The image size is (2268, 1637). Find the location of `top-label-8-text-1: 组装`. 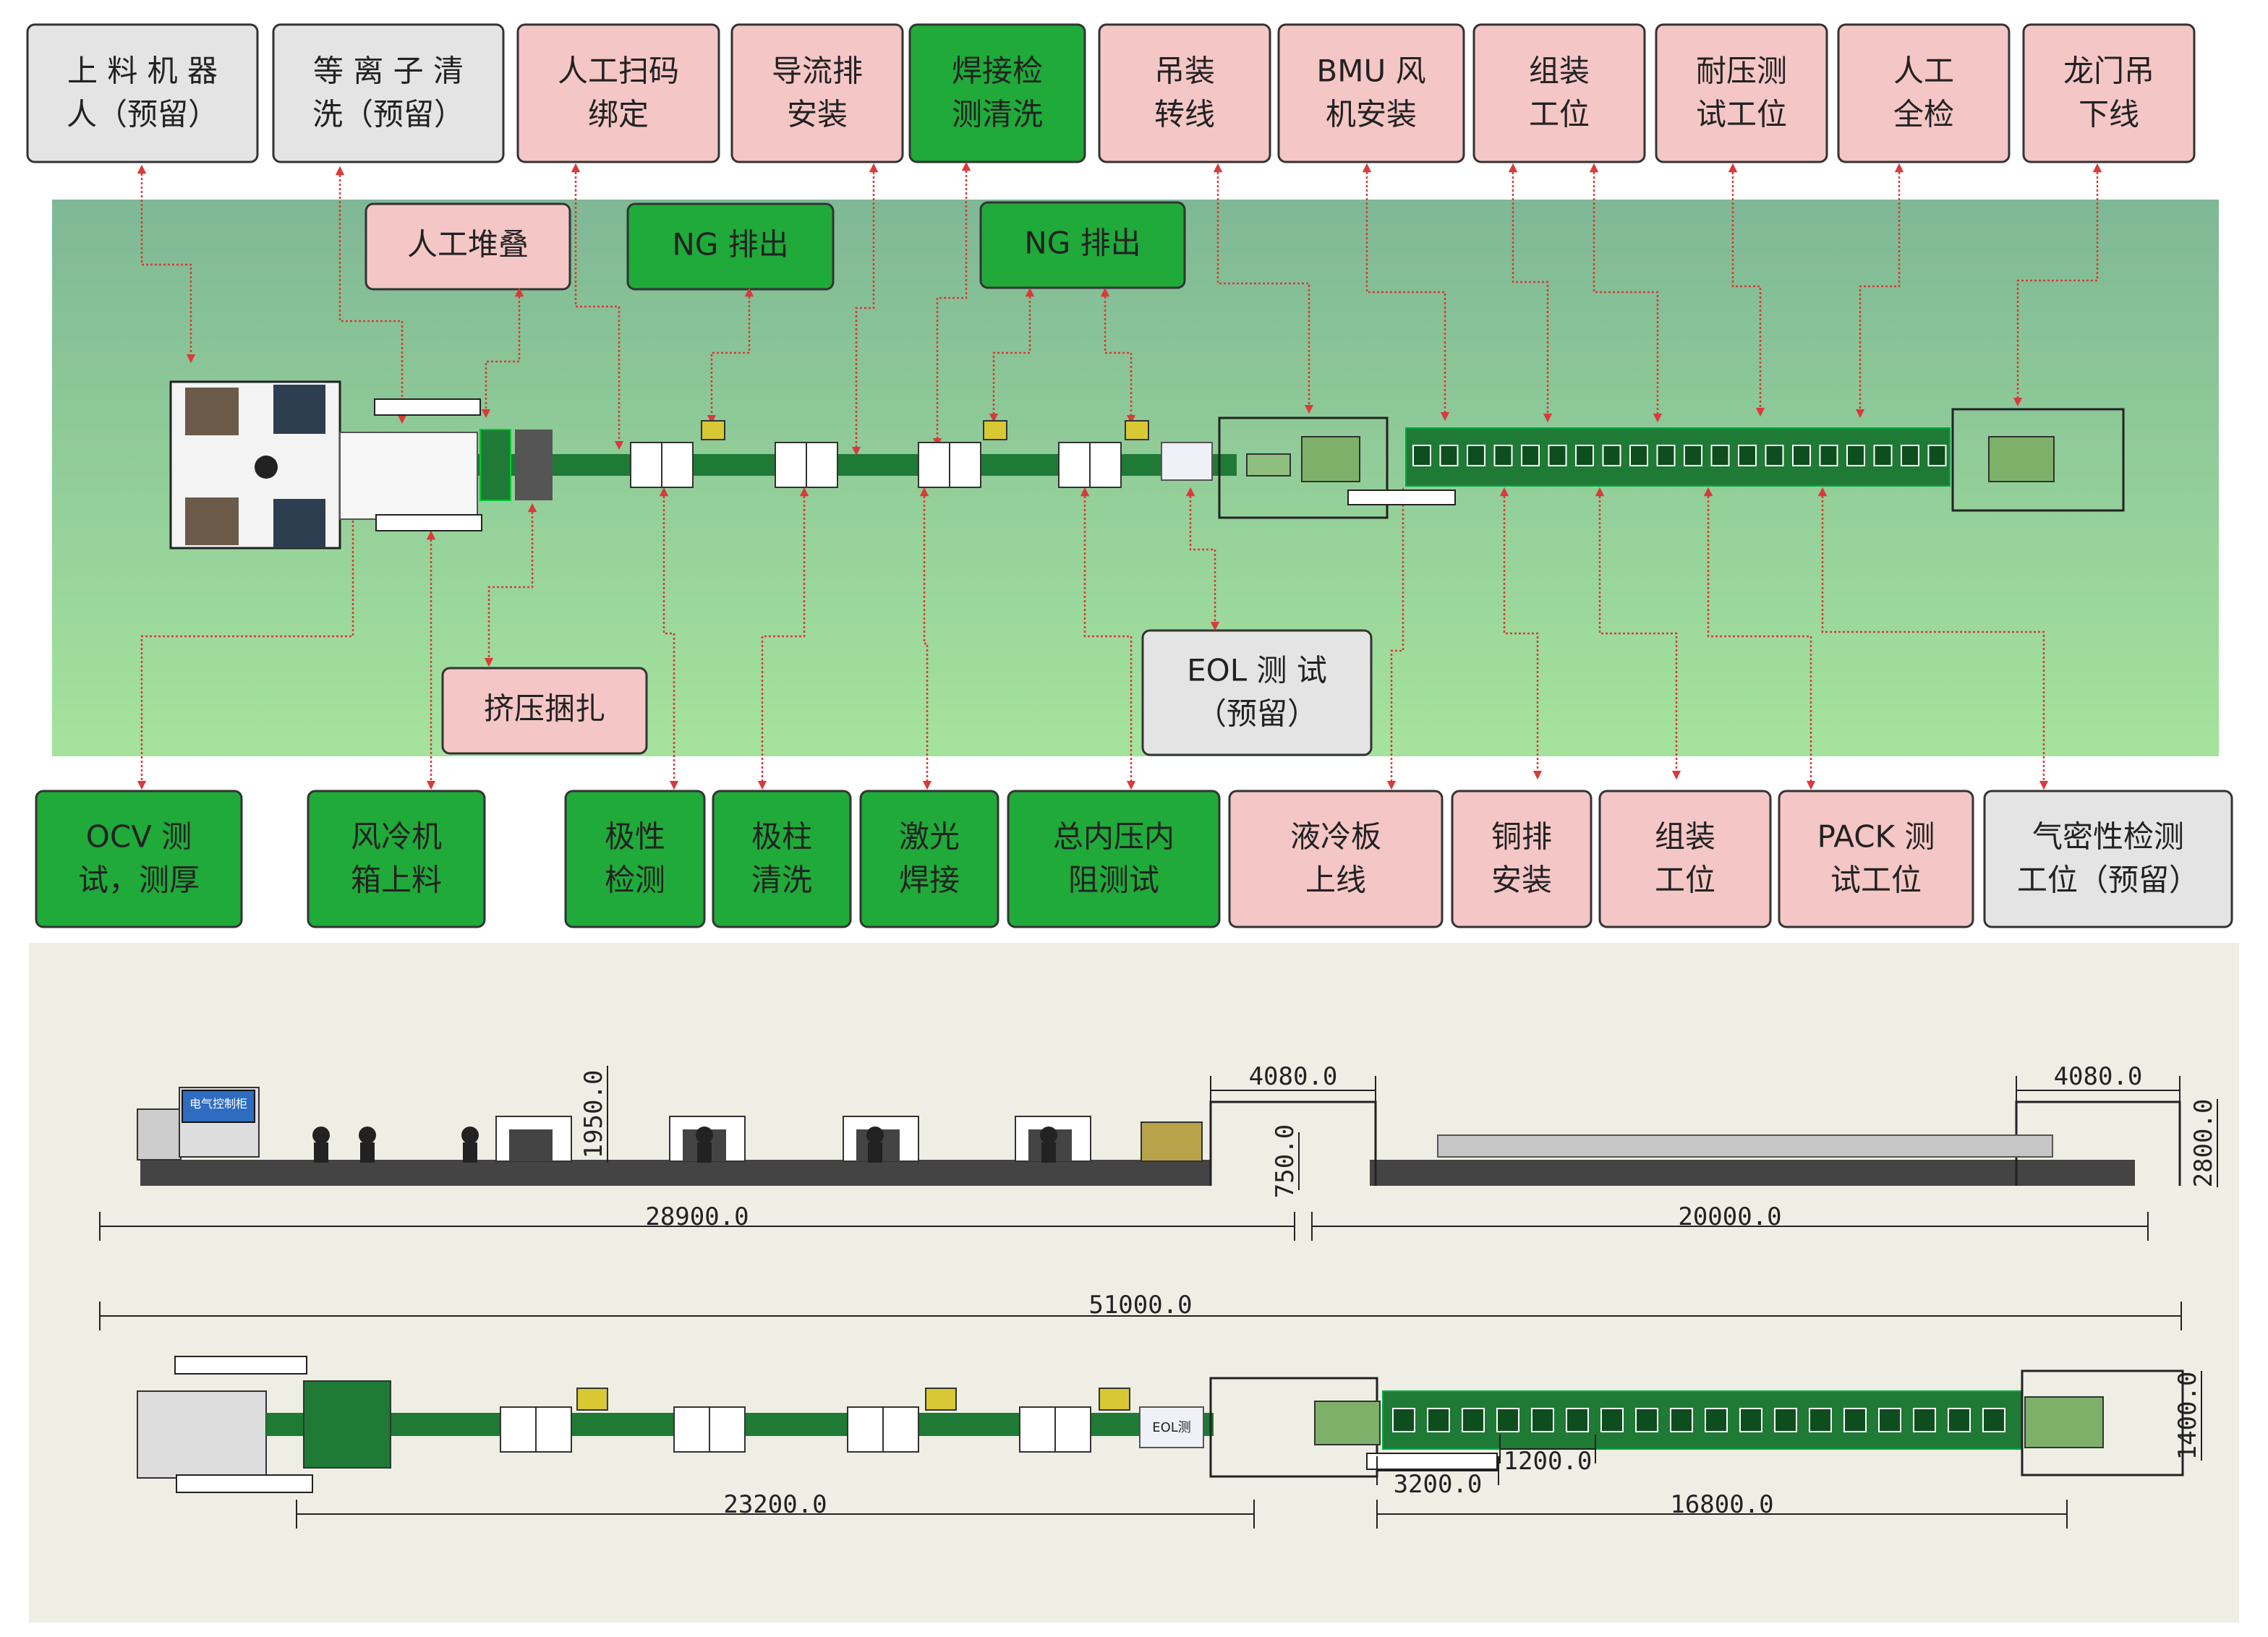

top-label-8-text-1: 组装 is located at coordinates (1559, 71).